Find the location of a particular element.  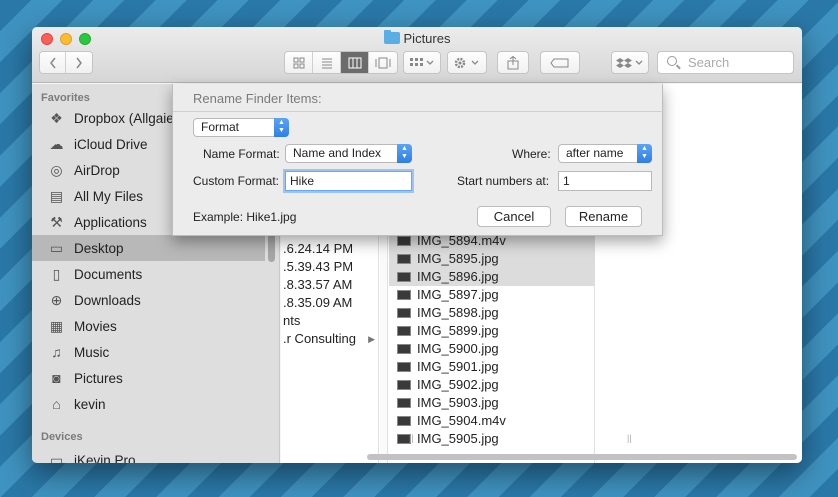

list-item: .8.35.09 AM is located at coordinates (330, 303).